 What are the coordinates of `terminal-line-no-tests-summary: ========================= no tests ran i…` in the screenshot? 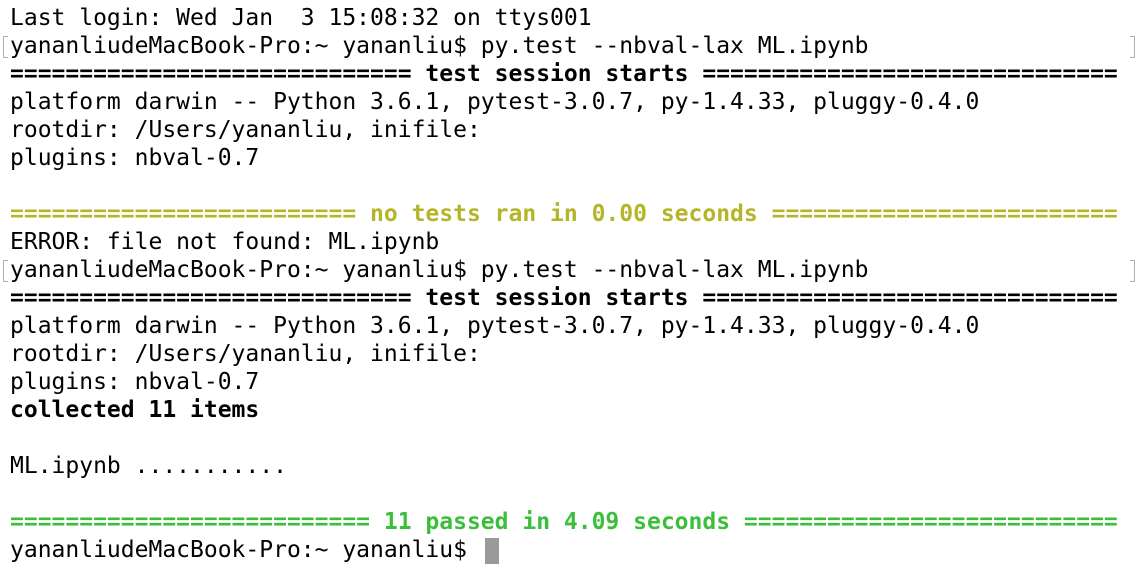 It's located at (564, 214).